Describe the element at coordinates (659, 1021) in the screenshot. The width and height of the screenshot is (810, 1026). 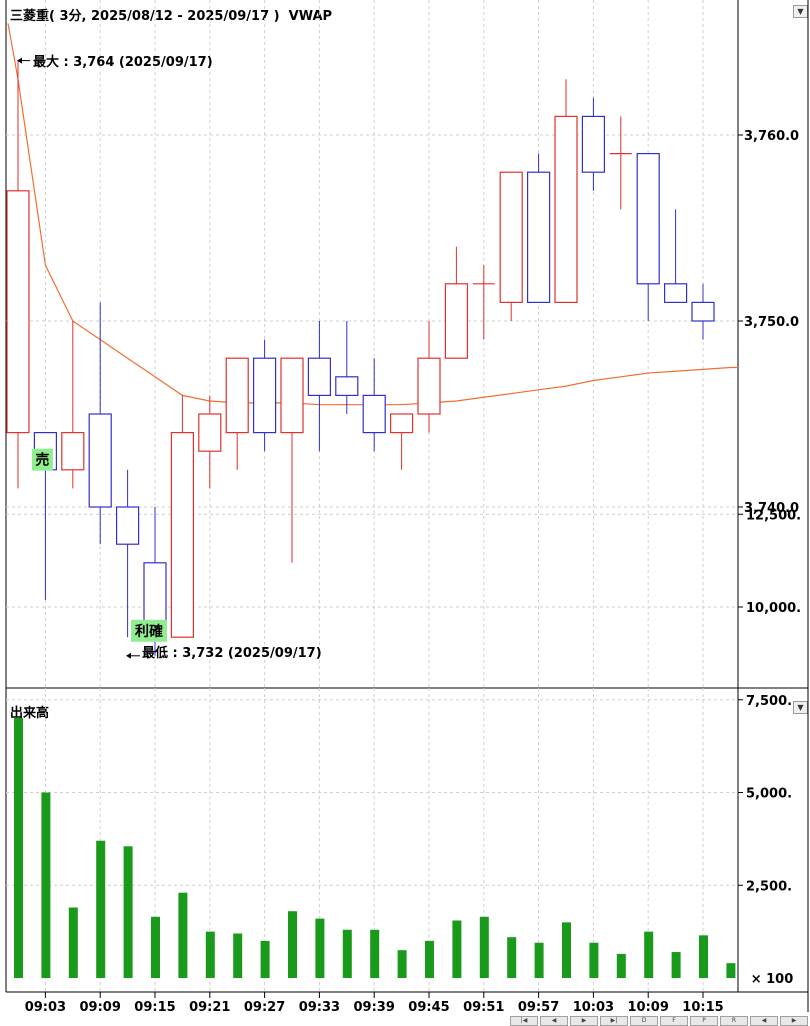
I see `chart-navigation-strip: |◀ ◀ ▶ ▶| D F P R ◀ ▶` at that location.